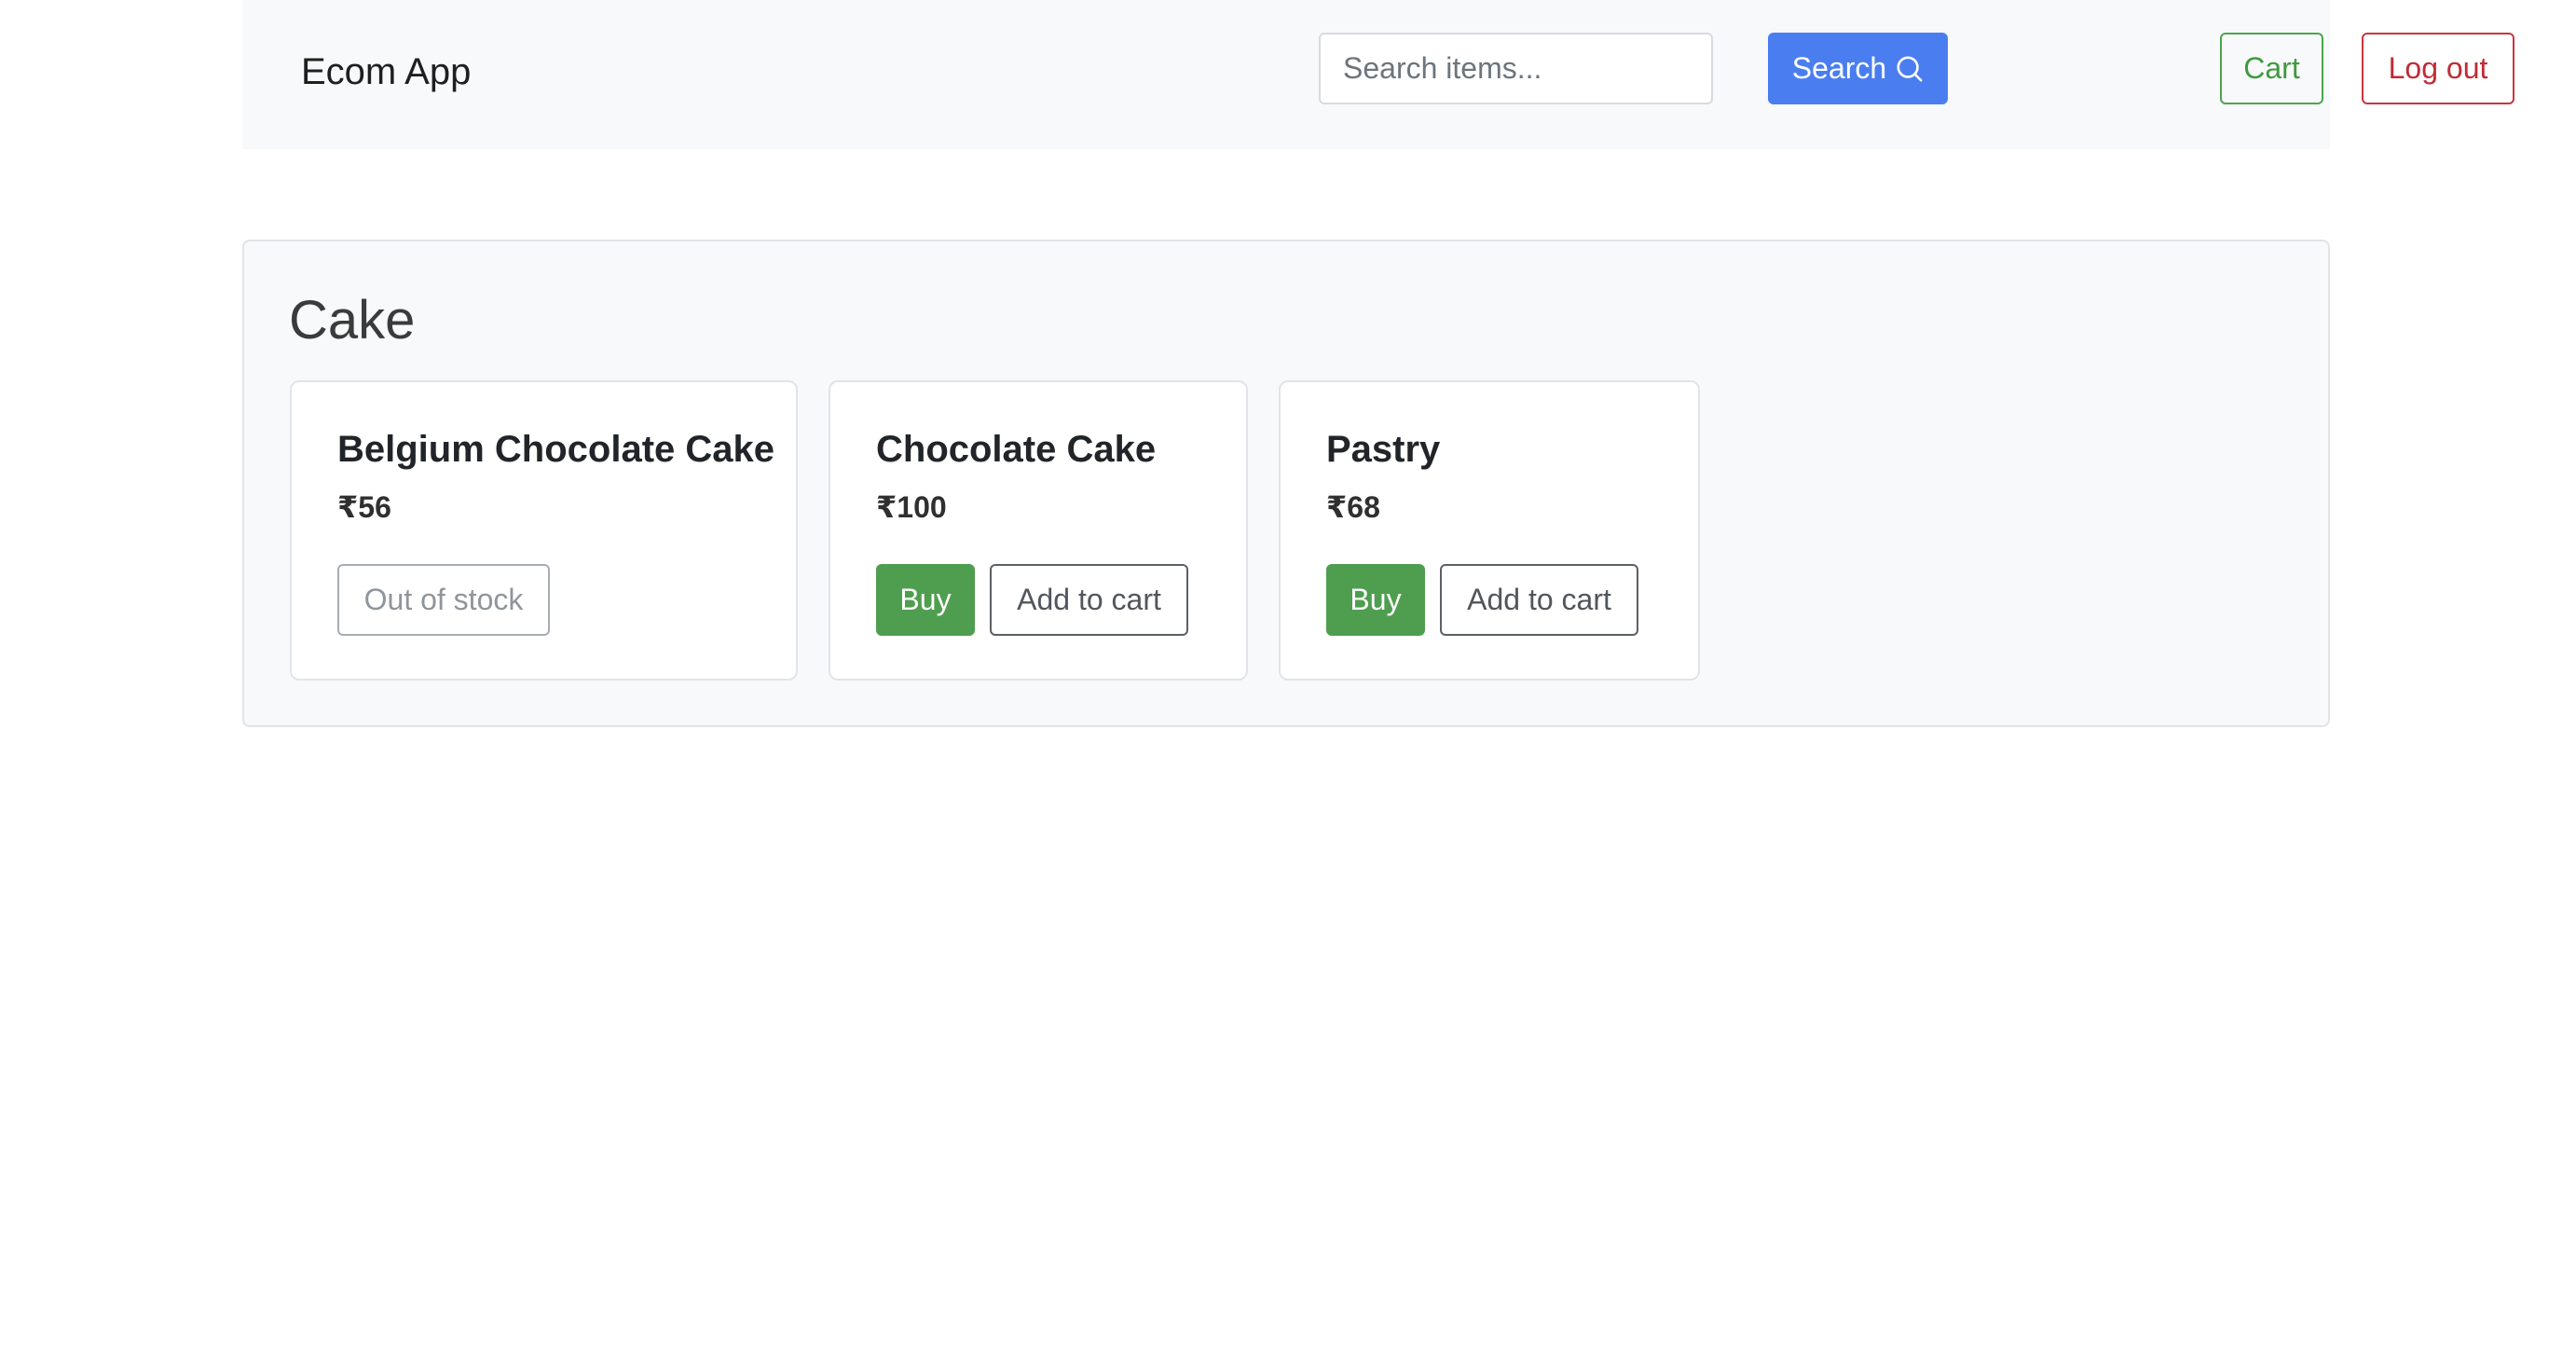 The width and height of the screenshot is (2576, 1348). Describe the element at coordinates (1038, 530) in the screenshot. I see `product-card: Chocolate Cake ₹100 Buy Add to cart` at that location.